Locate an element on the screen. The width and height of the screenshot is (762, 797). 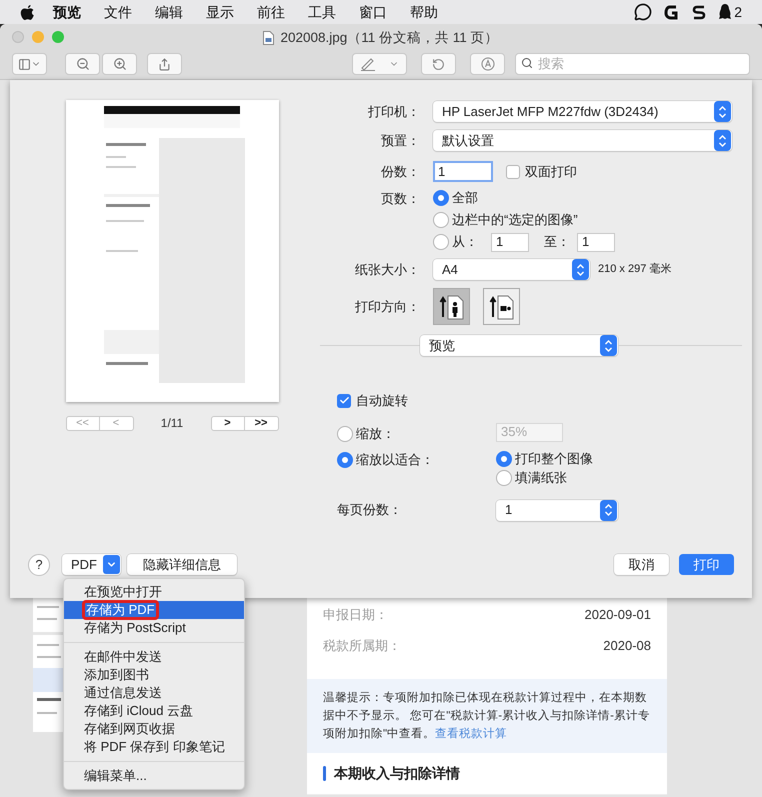
zoom-out-icon is located at coordinates (83, 64).